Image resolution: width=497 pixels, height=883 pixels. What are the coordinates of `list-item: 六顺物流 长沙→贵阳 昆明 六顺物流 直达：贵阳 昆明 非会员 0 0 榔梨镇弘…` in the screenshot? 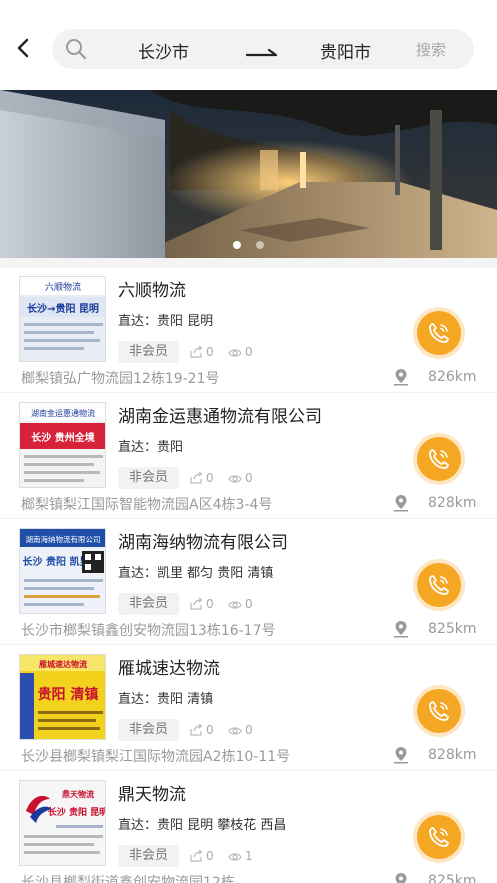 It's located at (248, 331).